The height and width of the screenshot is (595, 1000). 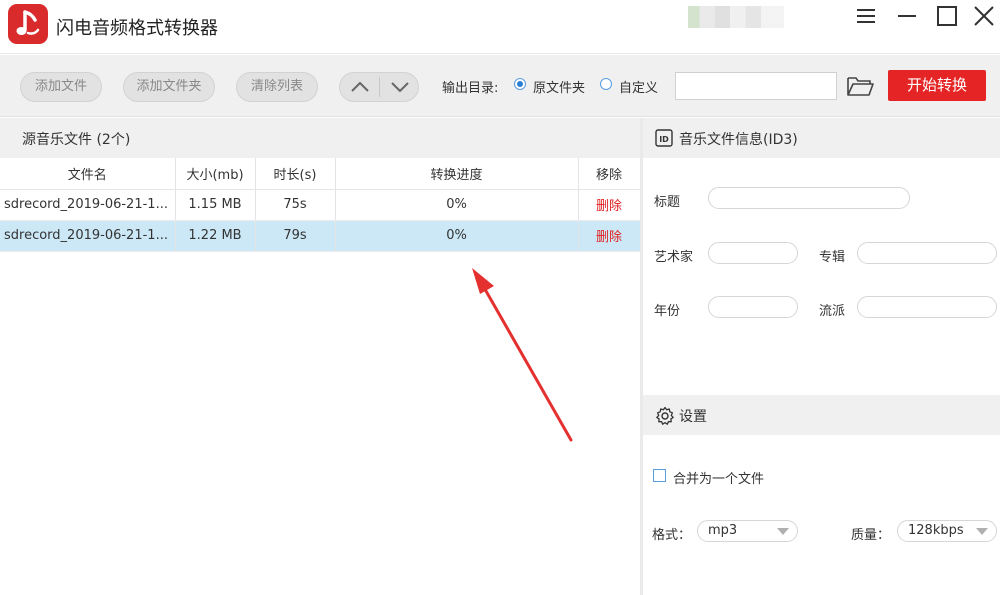 I want to click on folder-open-icon, so click(x=860, y=86).